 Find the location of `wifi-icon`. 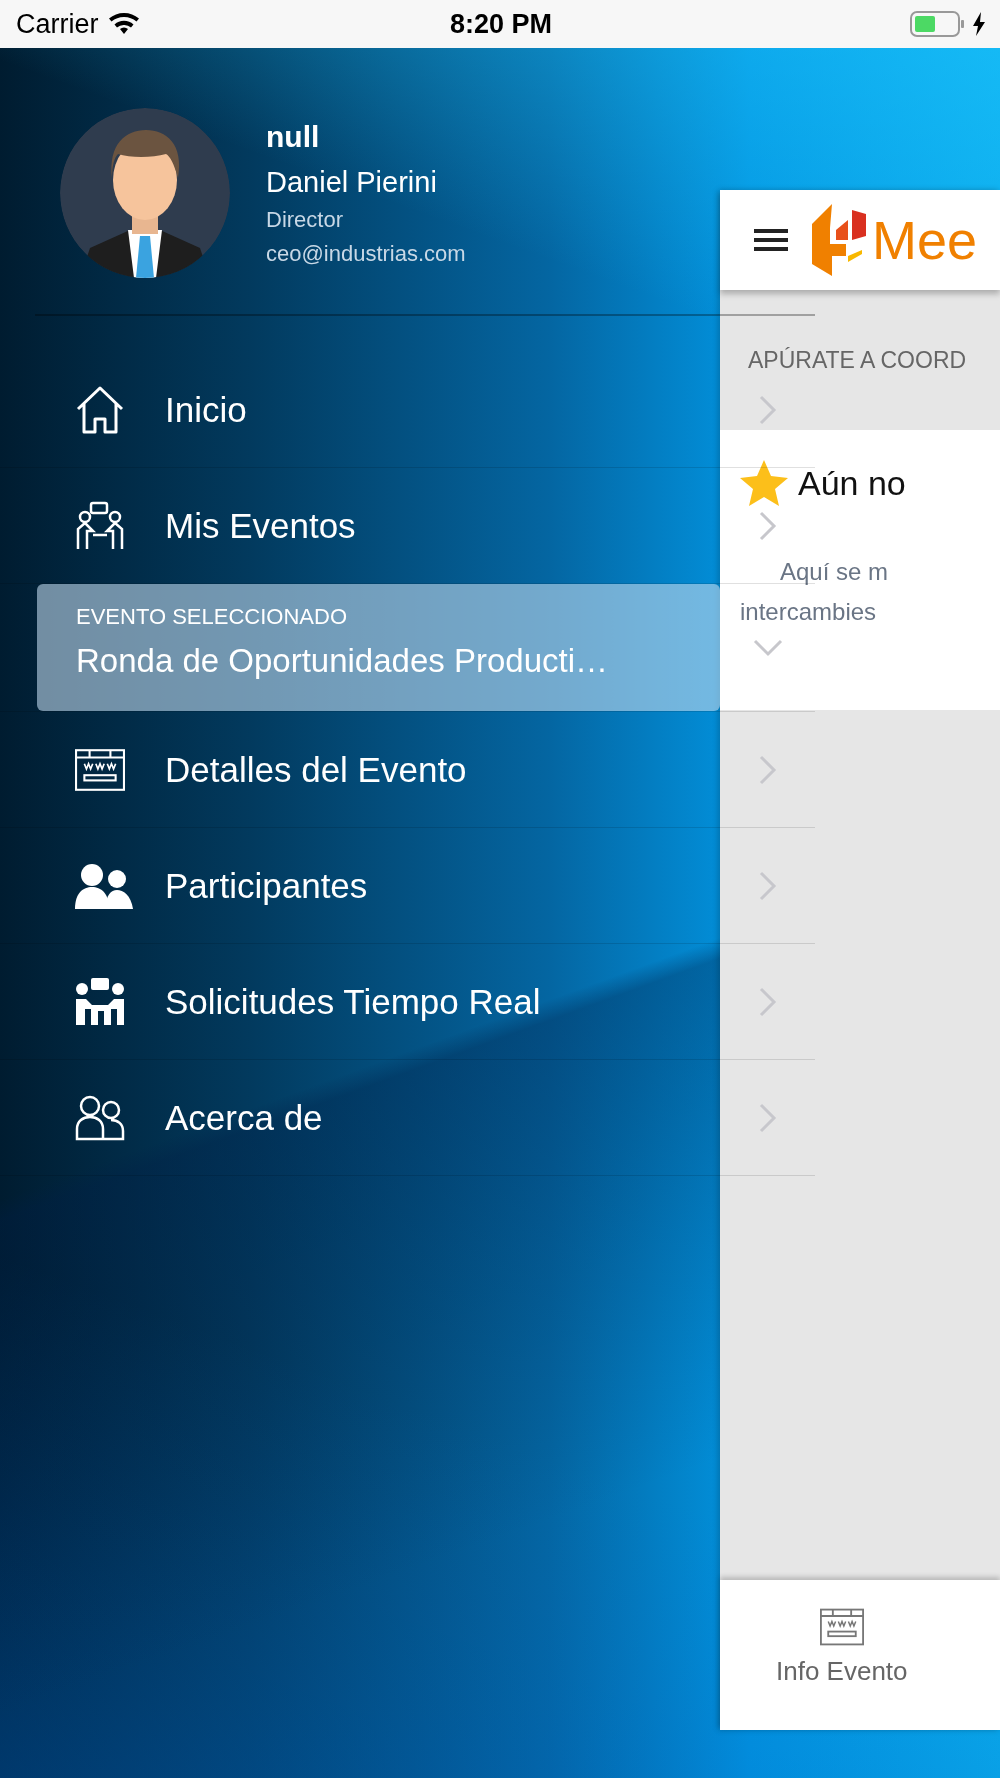

wifi-icon is located at coordinates (123, 24).